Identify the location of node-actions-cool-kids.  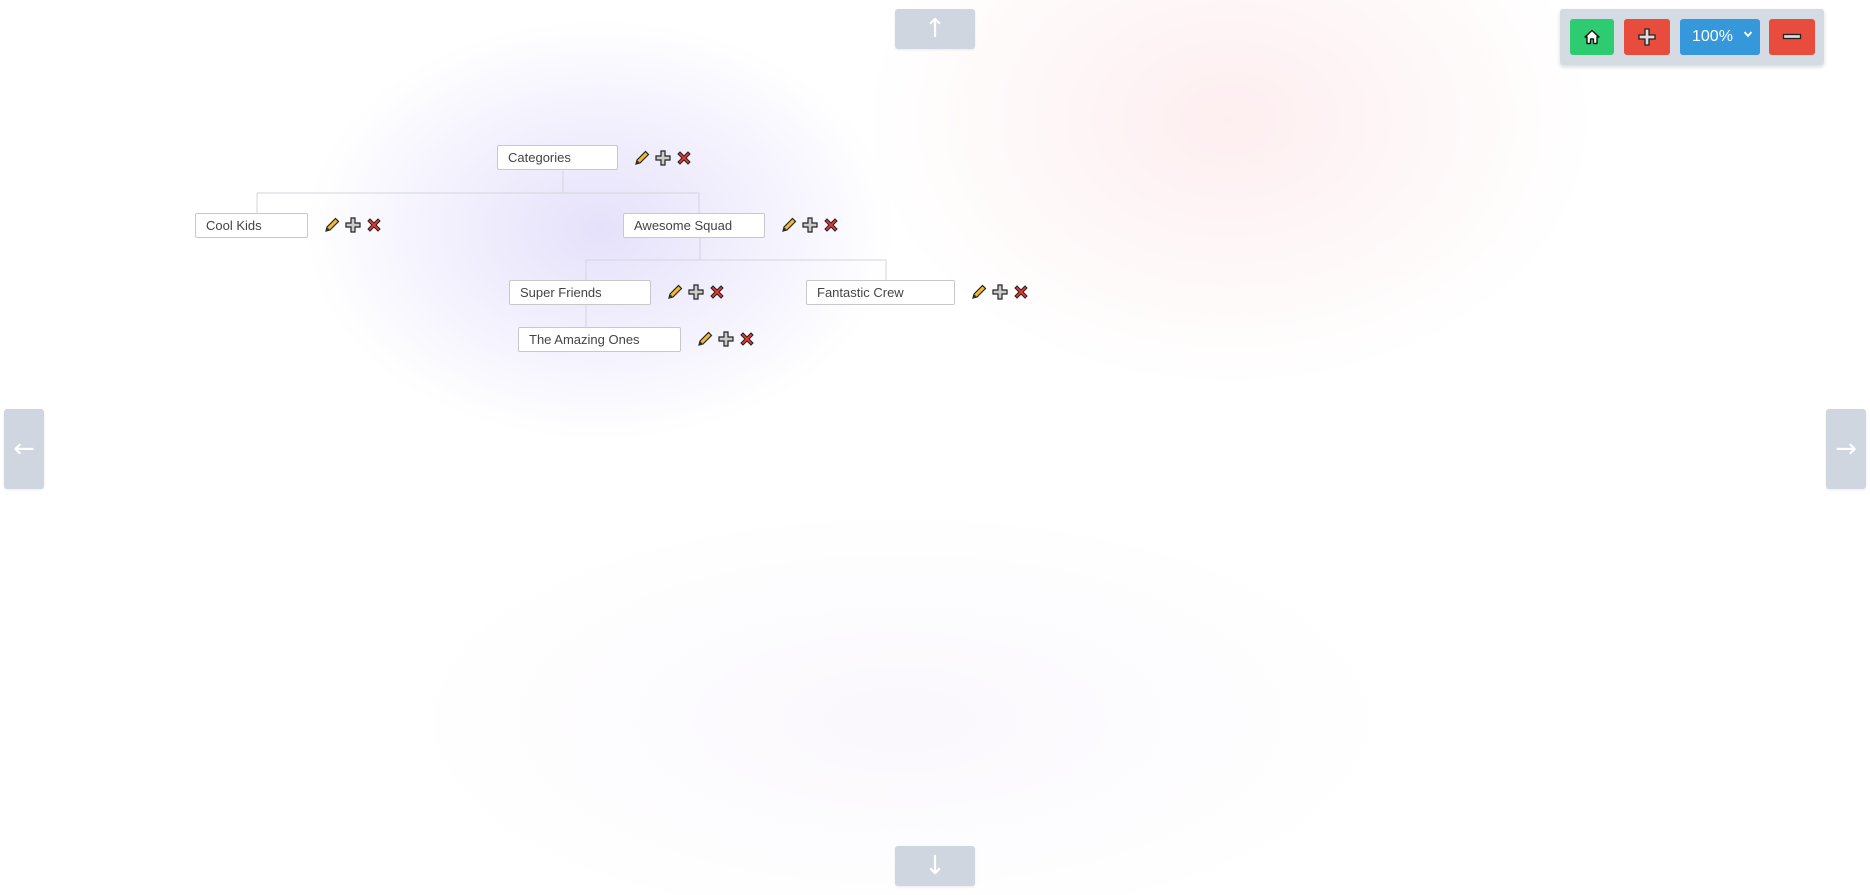
(353, 225).